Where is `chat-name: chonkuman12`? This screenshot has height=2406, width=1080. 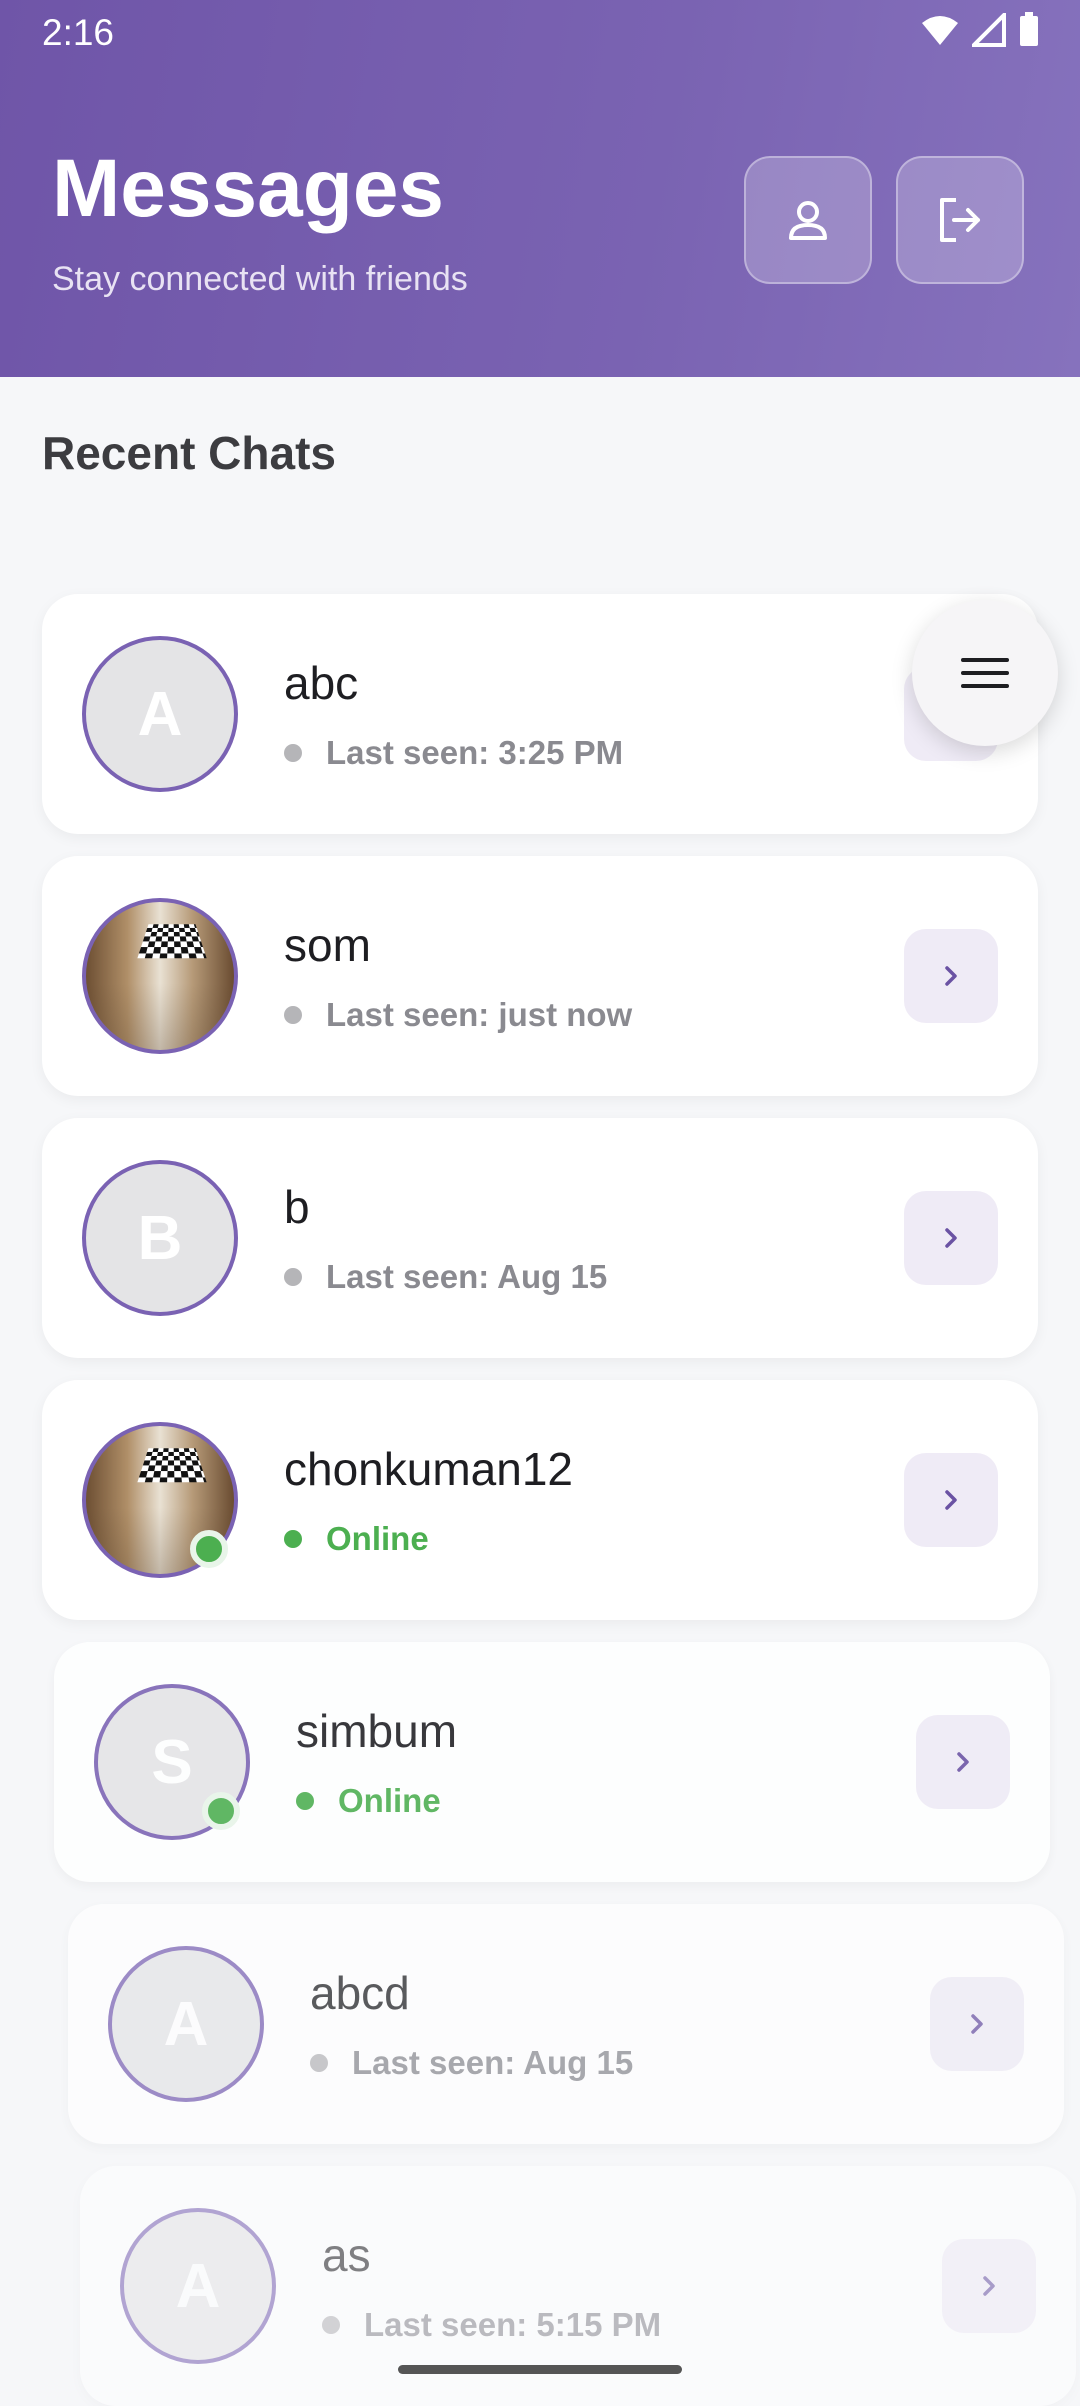
chat-name: chonkuman12 is located at coordinates (428, 1469).